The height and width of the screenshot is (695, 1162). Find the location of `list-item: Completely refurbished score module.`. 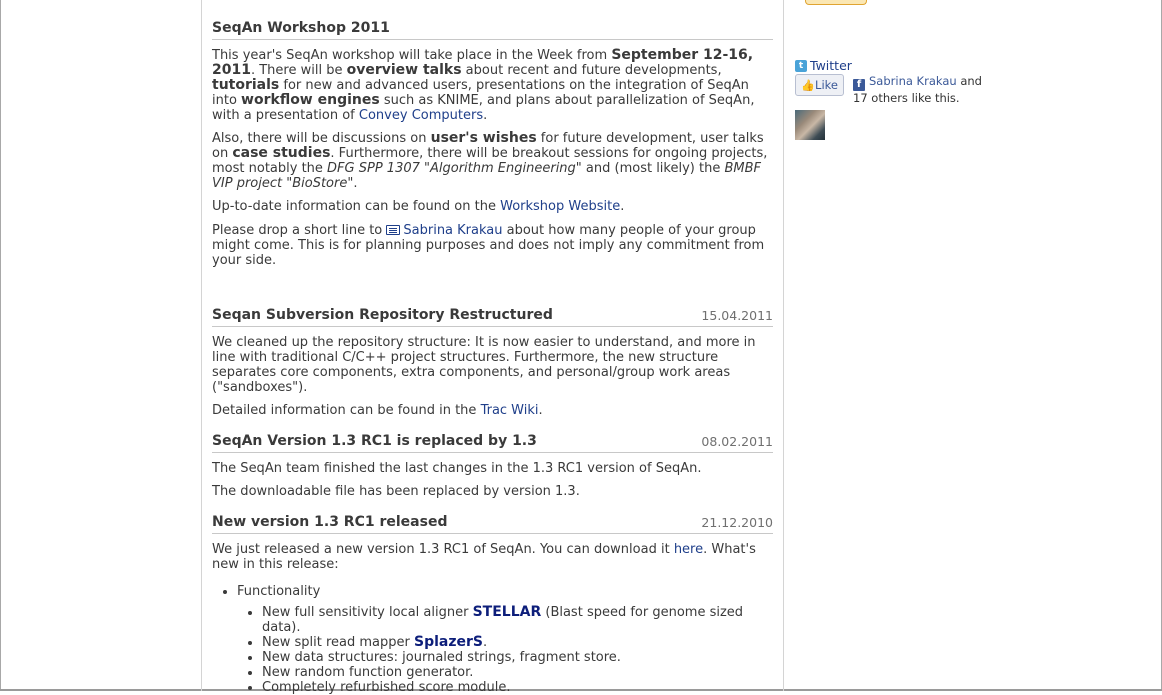

list-item: Completely refurbished score module. is located at coordinates (517, 687).